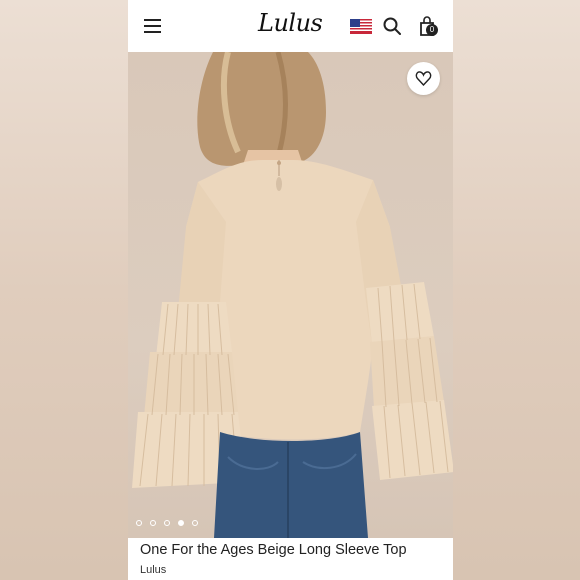 Image resolution: width=580 pixels, height=580 pixels. What do you see at coordinates (181, 523) in the screenshot?
I see `carousel-dot-active` at bounding box center [181, 523].